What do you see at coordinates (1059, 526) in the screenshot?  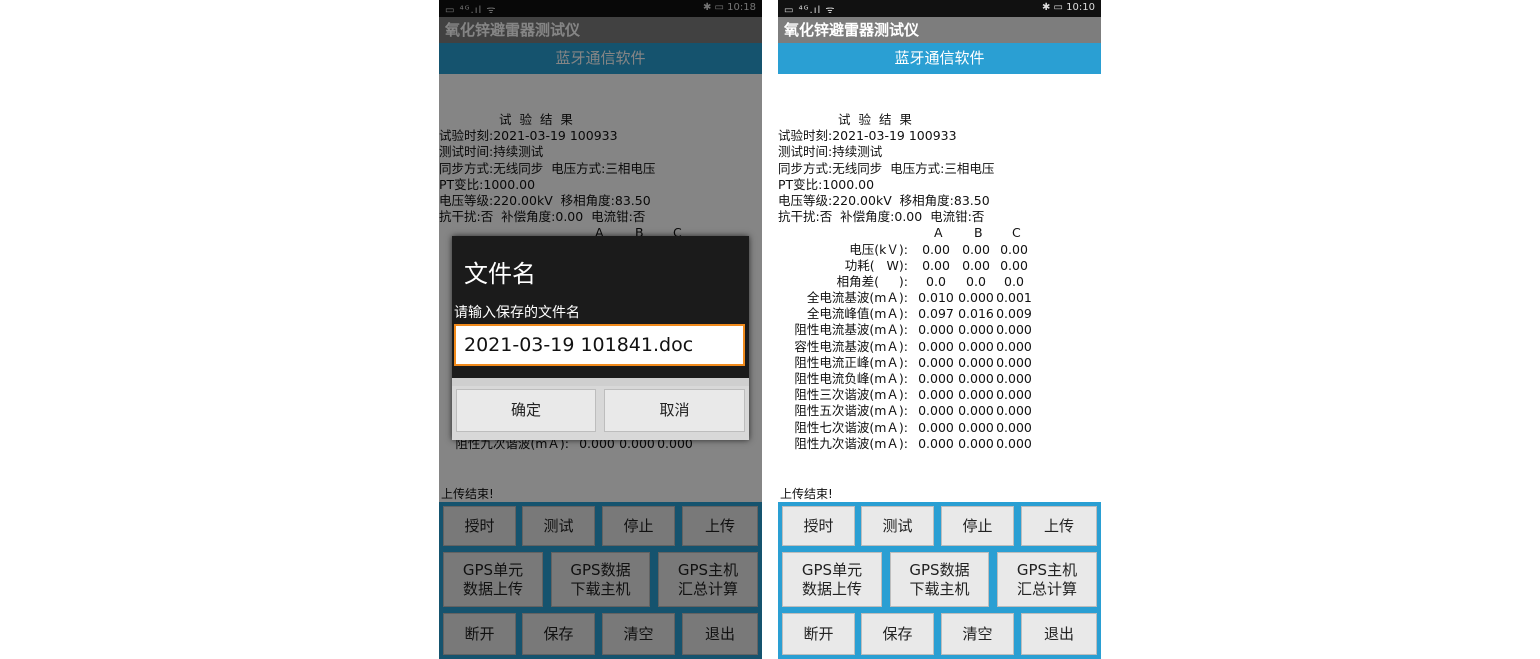 I see `upload-button: 上传` at bounding box center [1059, 526].